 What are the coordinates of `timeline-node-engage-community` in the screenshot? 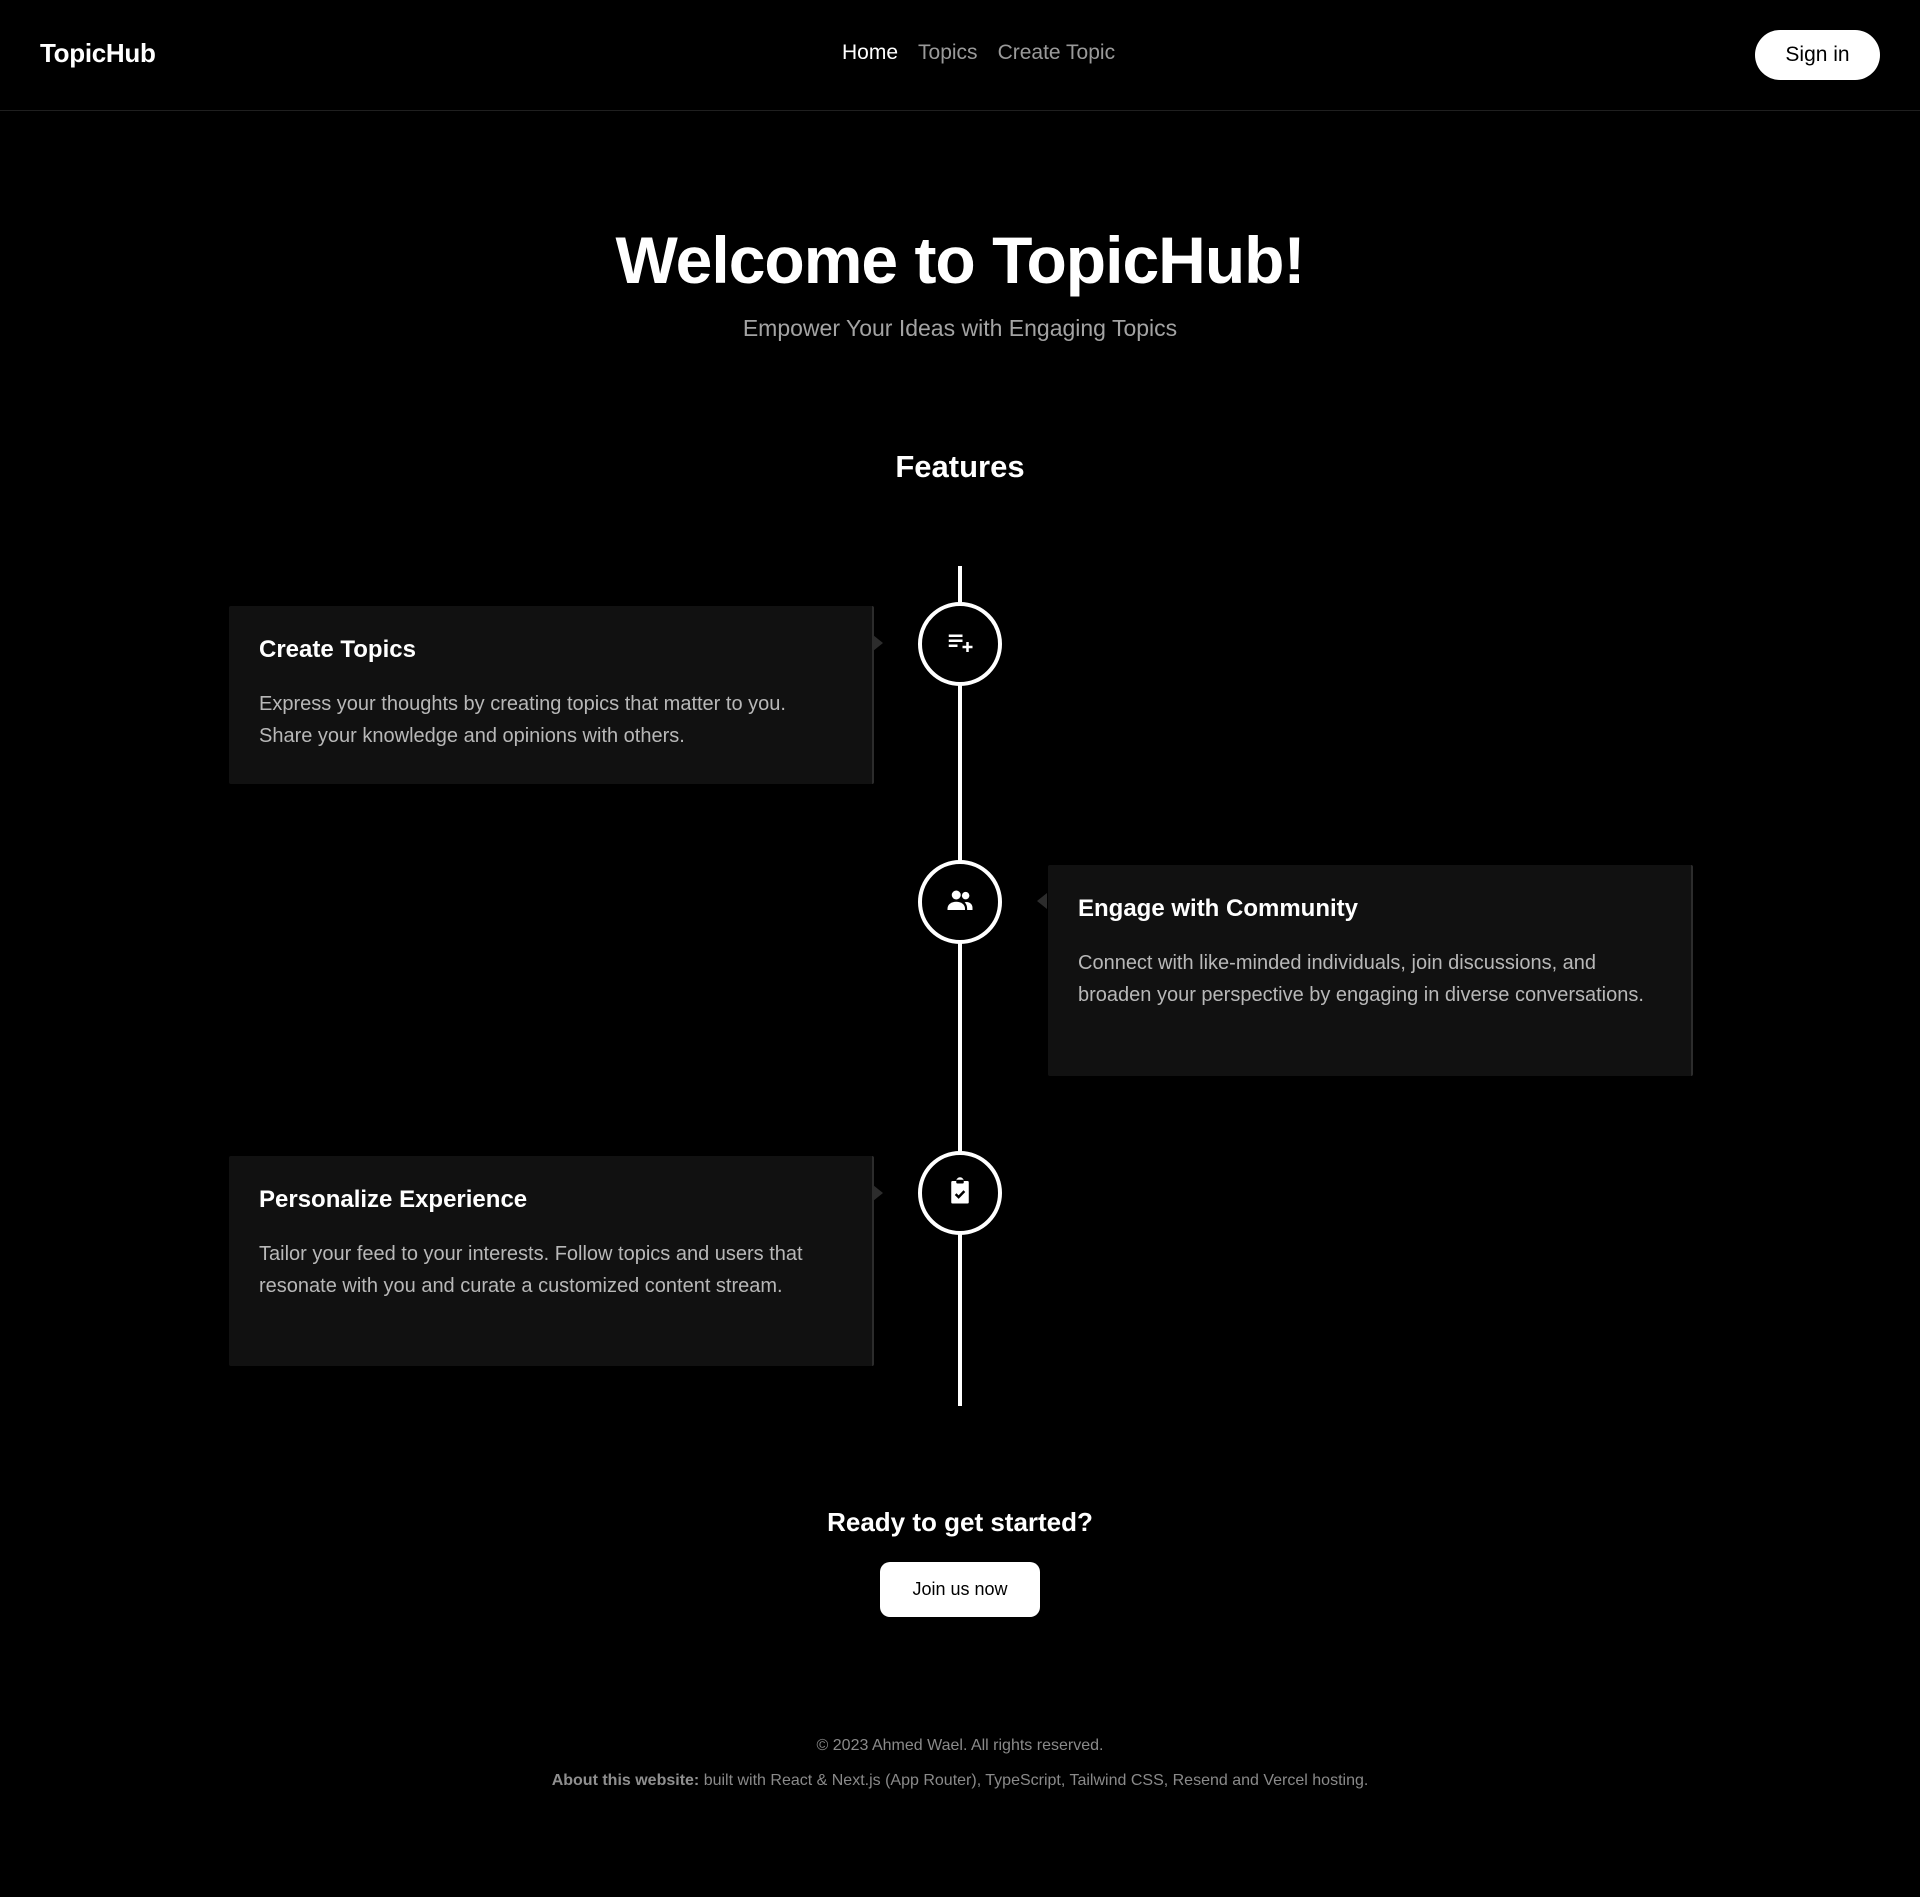 It's located at (960, 902).